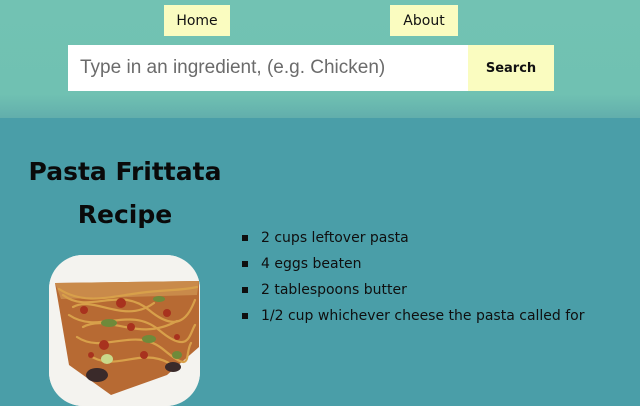 The image size is (640, 406). I want to click on ingredient-item: 2 tablespoons butter, so click(413, 290).